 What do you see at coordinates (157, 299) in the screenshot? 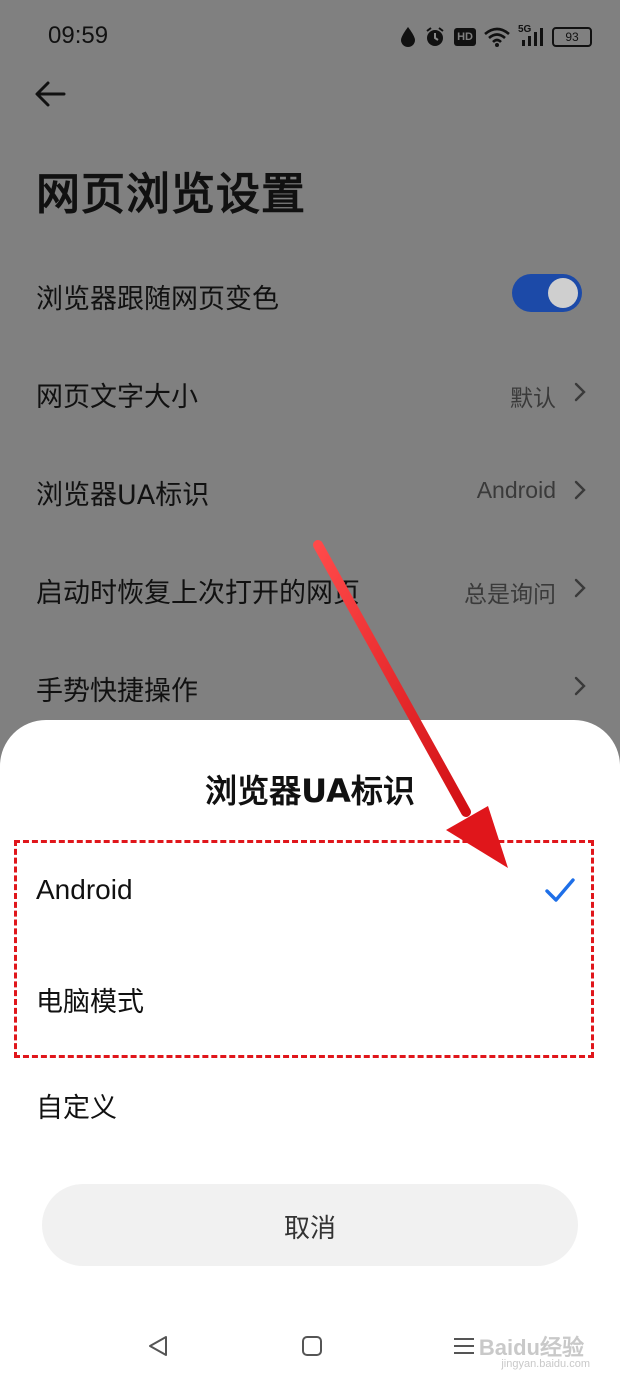
I see `setting-label: 浏览器跟随网页变色` at bounding box center [157, 299].